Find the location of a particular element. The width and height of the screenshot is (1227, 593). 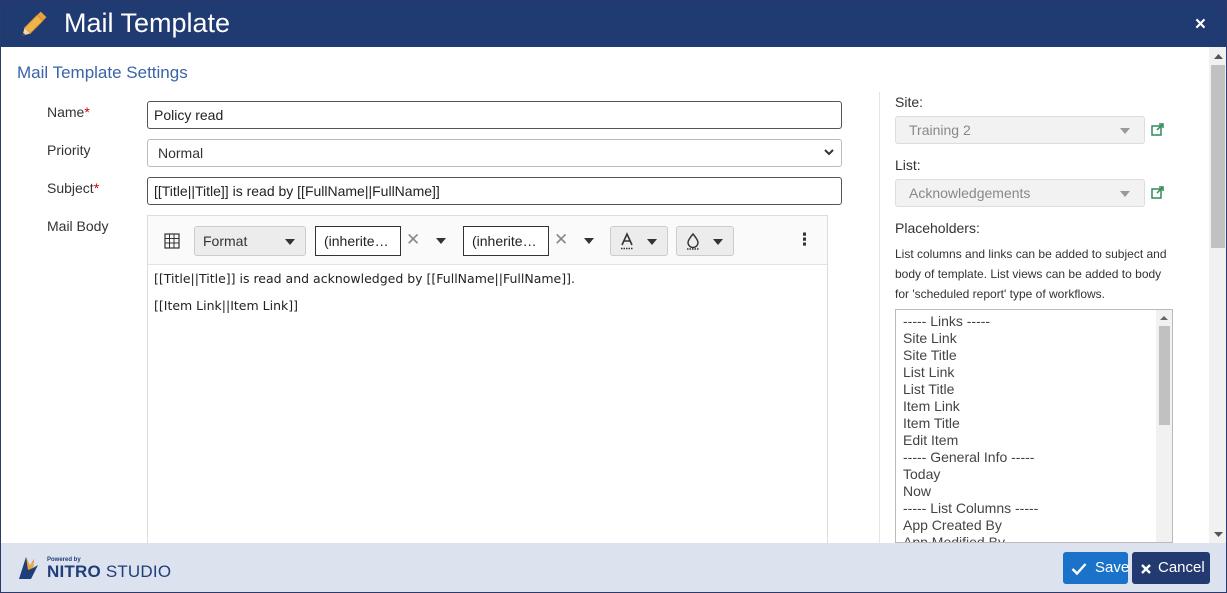

priority-select: Normal is located at coordinates (494, 153).